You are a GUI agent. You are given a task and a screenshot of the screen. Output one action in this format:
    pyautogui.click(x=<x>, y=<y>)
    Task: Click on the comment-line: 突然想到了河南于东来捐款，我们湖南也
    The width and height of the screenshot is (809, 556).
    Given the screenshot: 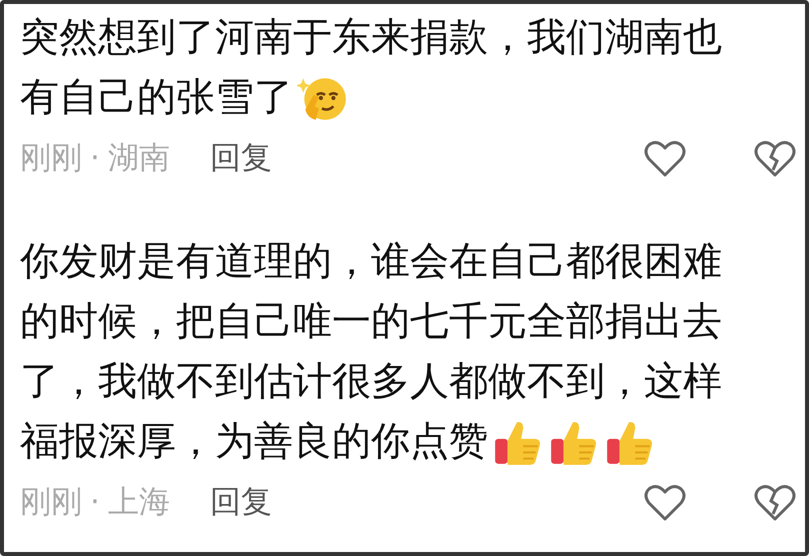 What is the action you would take?
    pyautogui.click(x=371, y=38)
    